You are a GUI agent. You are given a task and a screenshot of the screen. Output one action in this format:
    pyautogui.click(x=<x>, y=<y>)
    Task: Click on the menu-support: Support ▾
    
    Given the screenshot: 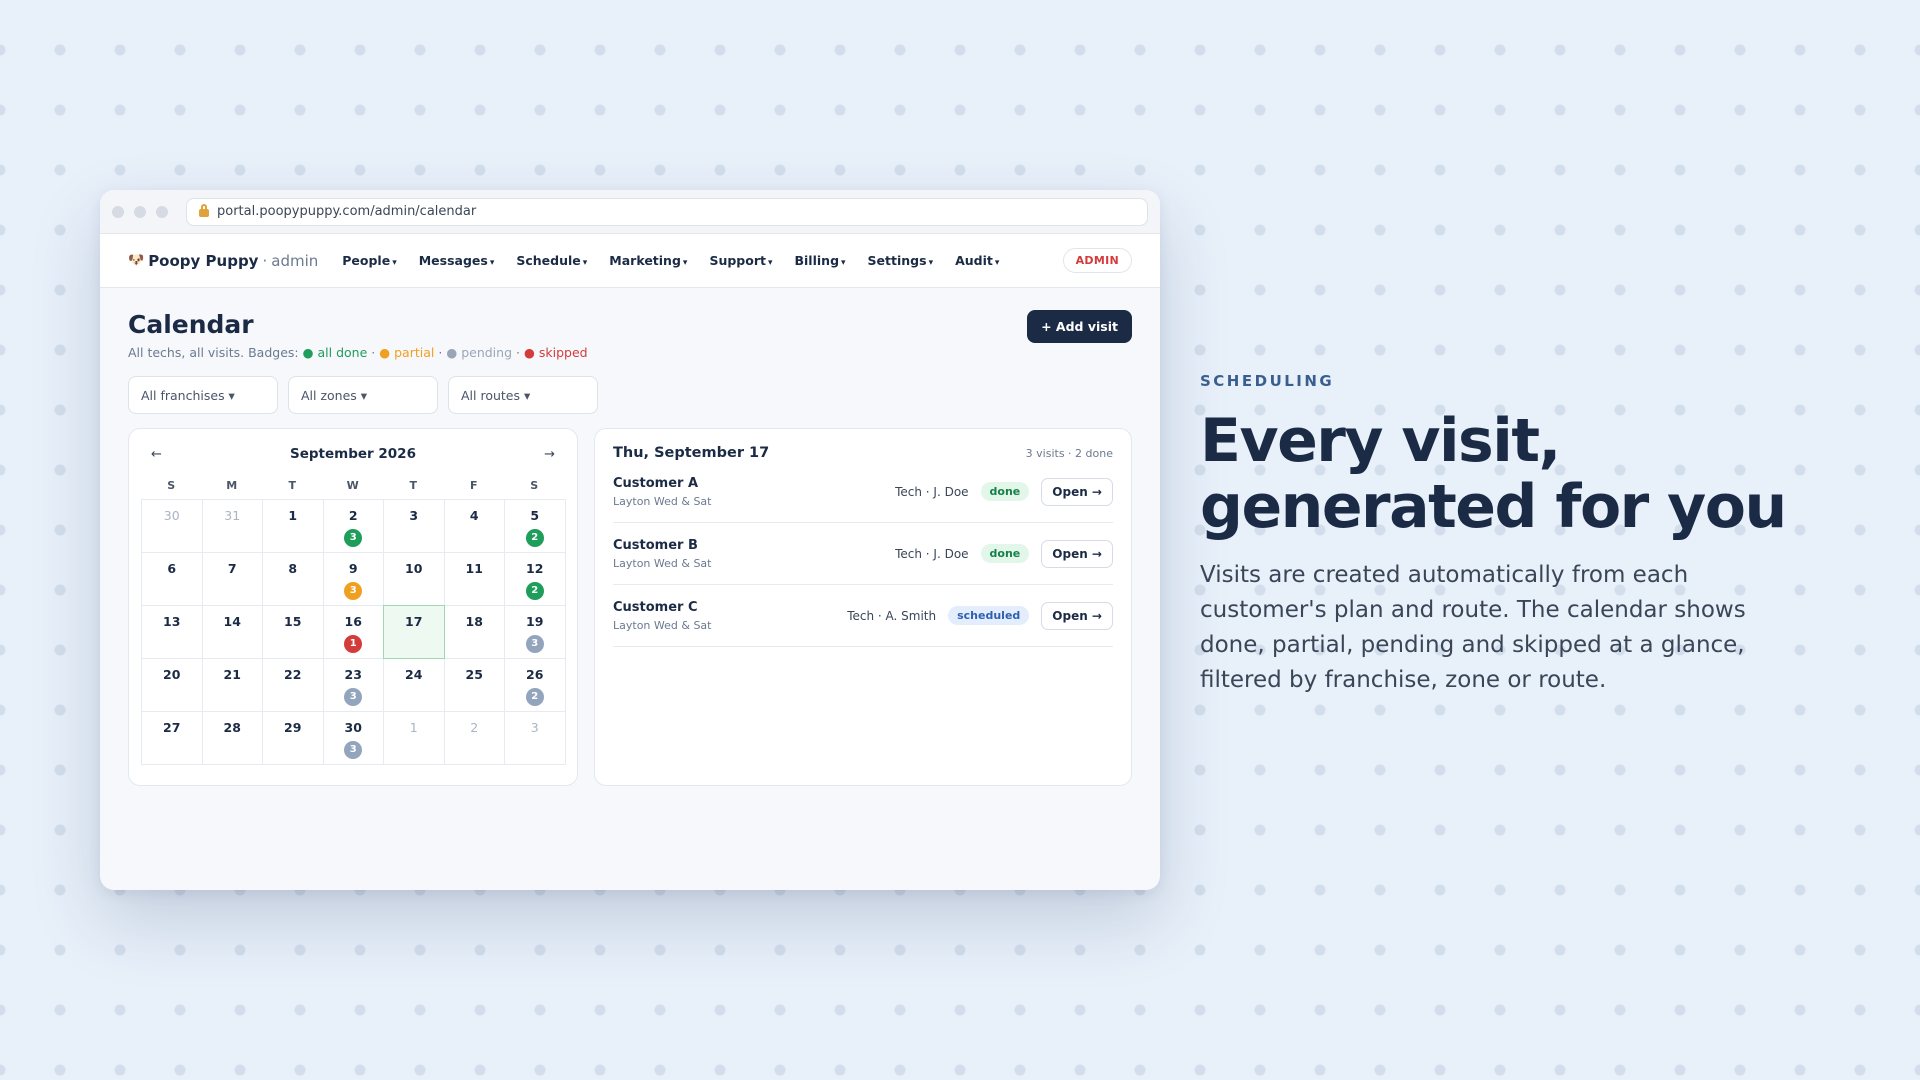 What is the action you would take?
    pyautogui.click(x=740, y=260)
    